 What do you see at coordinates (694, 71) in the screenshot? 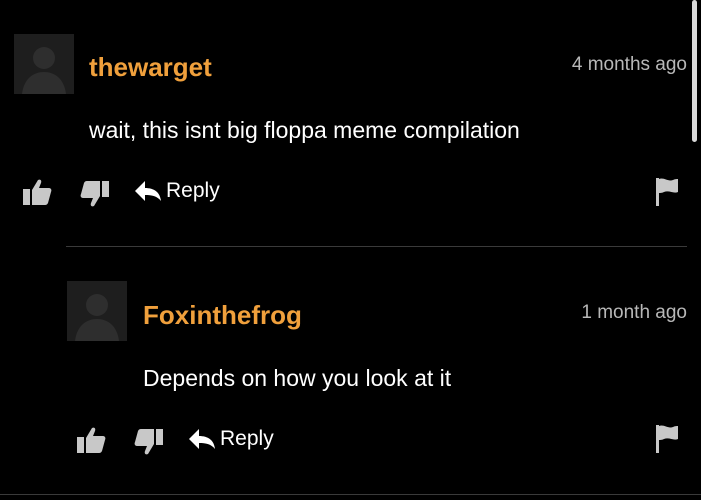
I see `scrollbar` at bounding box center [694, 71].